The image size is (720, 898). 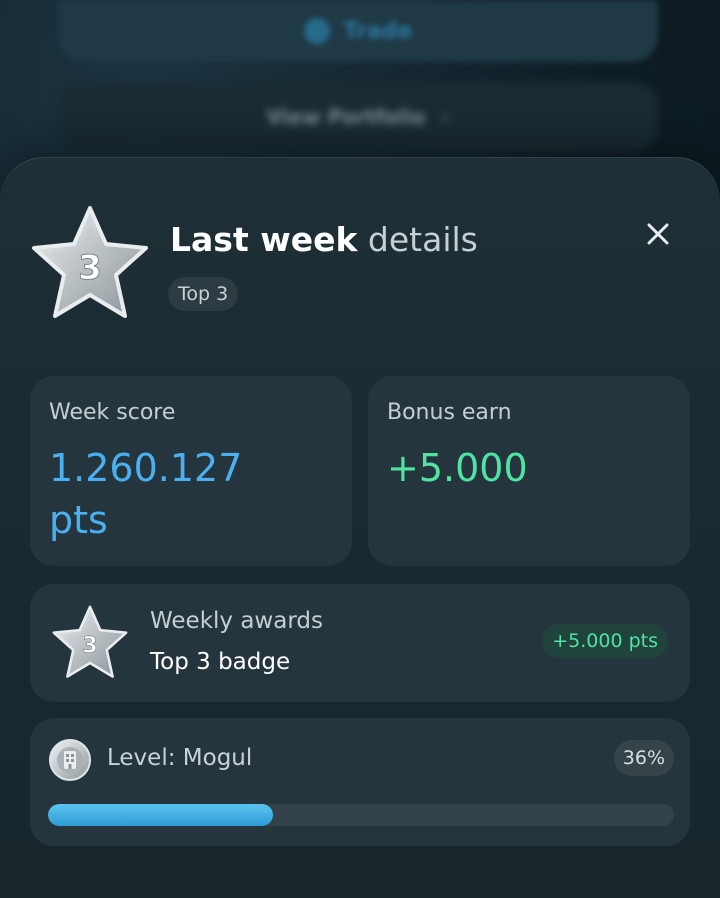 I want to click on close-button, so click(x=658, y=234).